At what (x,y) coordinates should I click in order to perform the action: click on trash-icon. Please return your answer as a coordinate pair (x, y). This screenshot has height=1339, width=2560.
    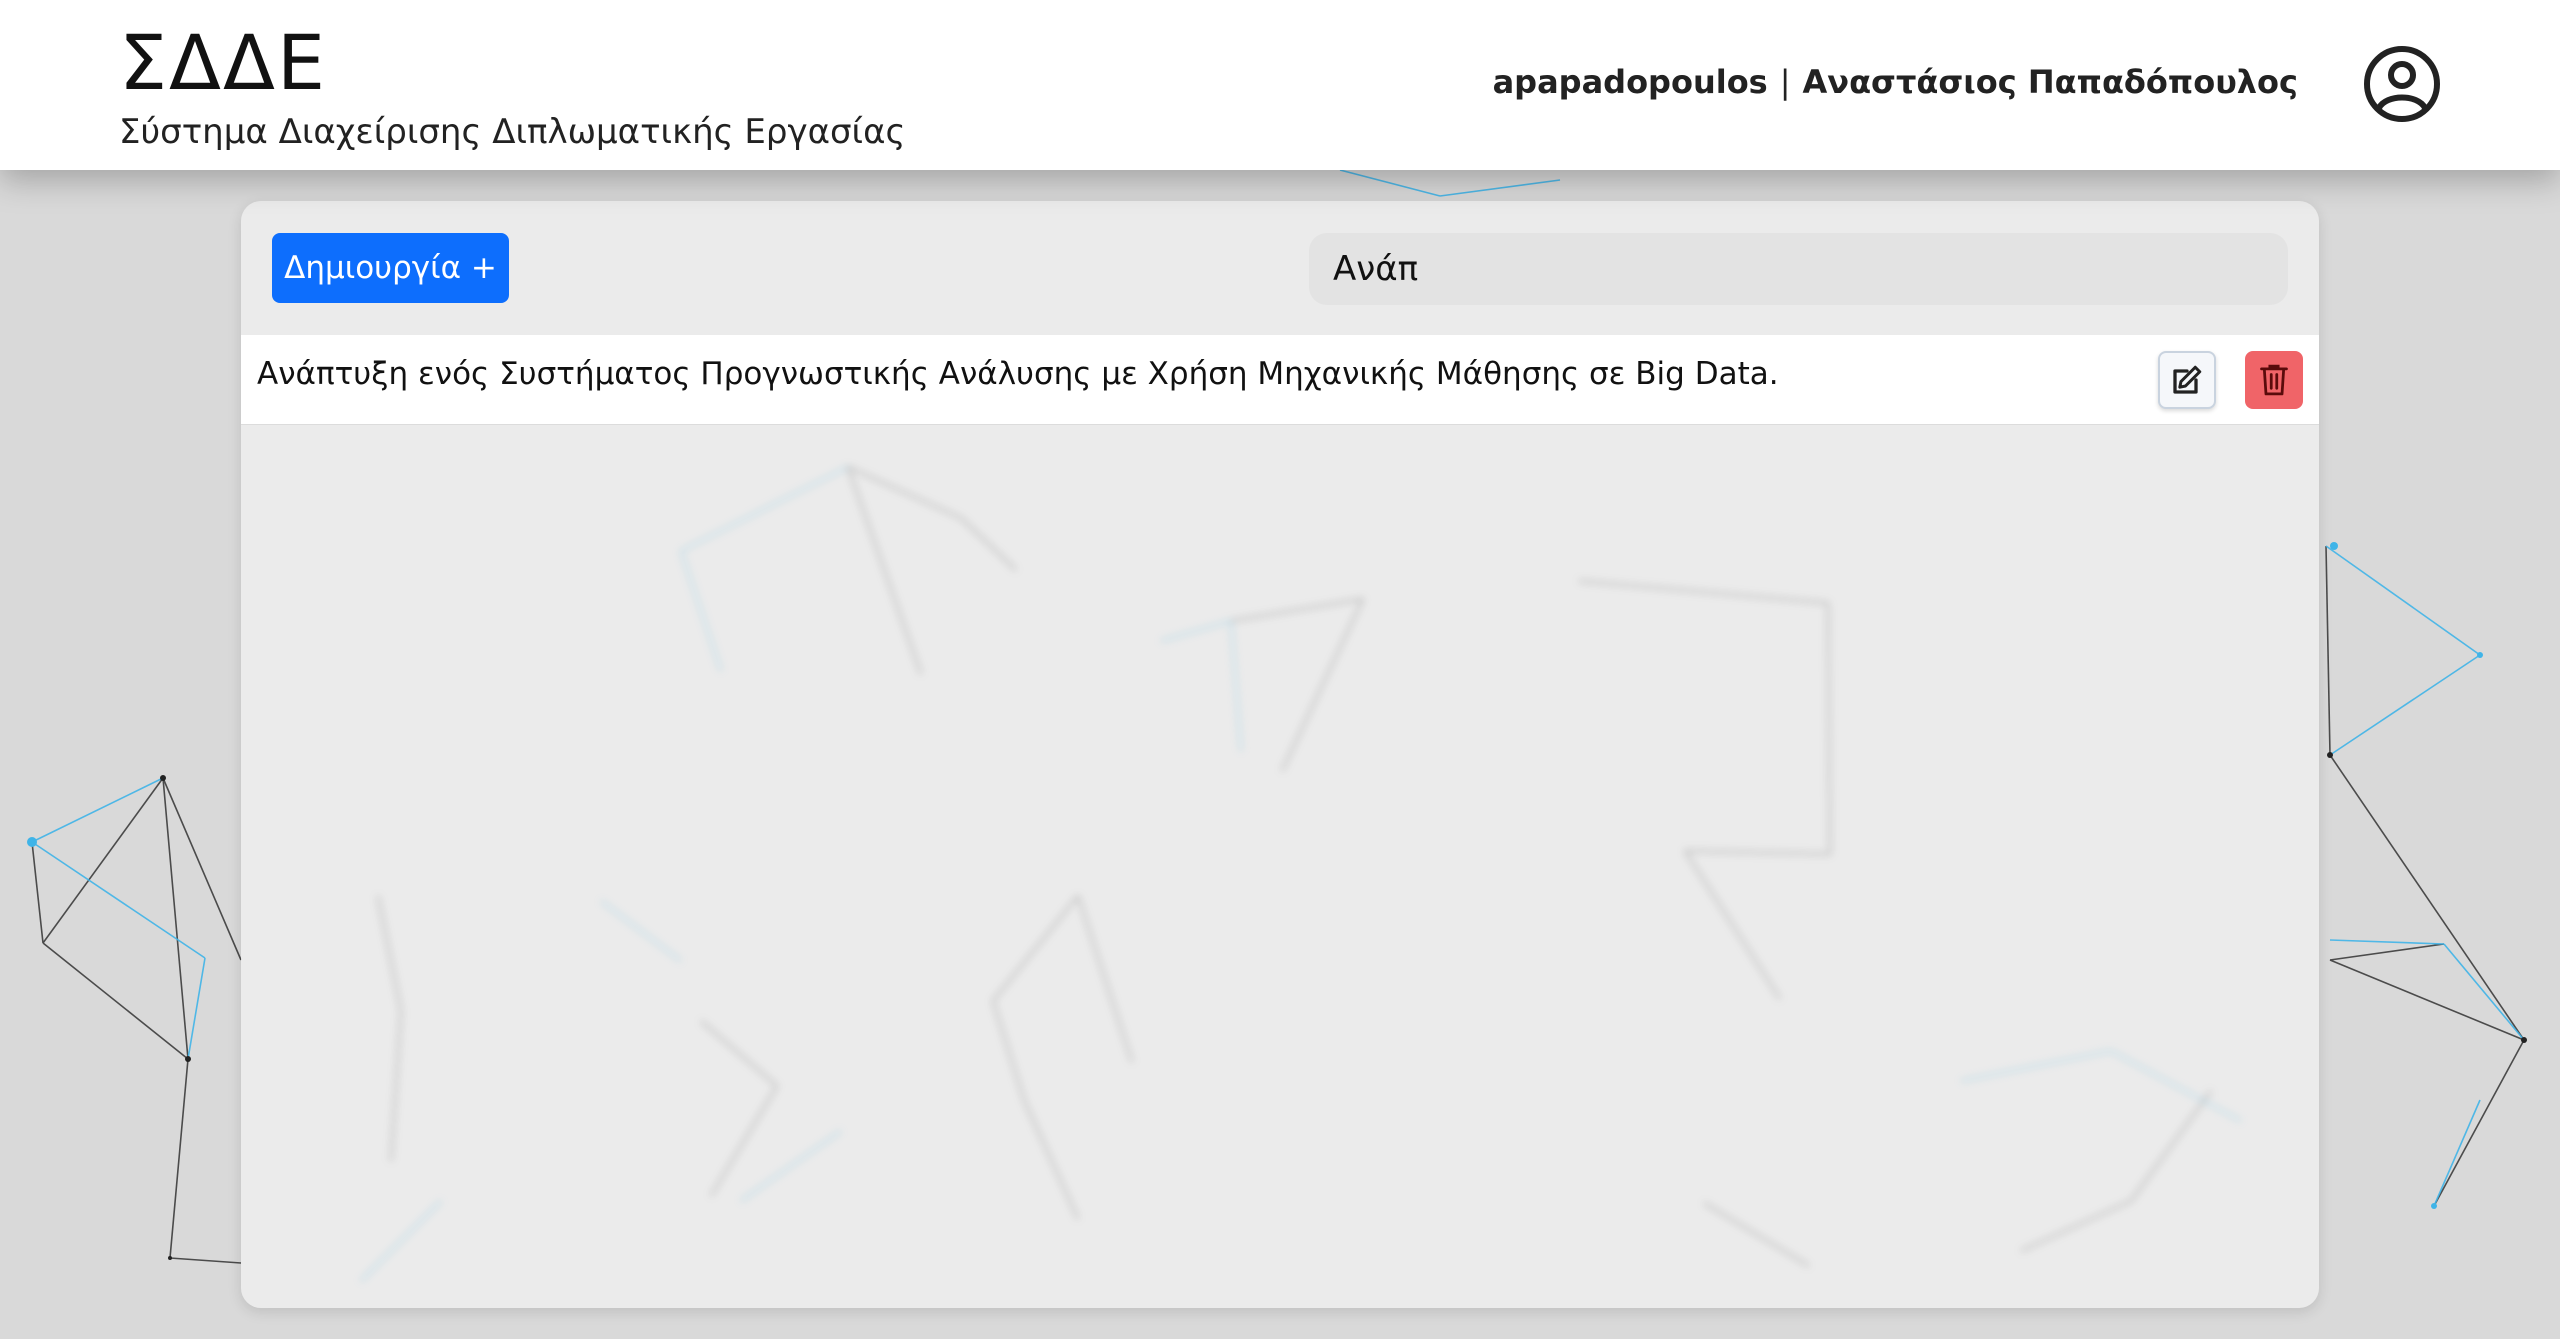
    Looking at the image, I should click on (2274, 380).